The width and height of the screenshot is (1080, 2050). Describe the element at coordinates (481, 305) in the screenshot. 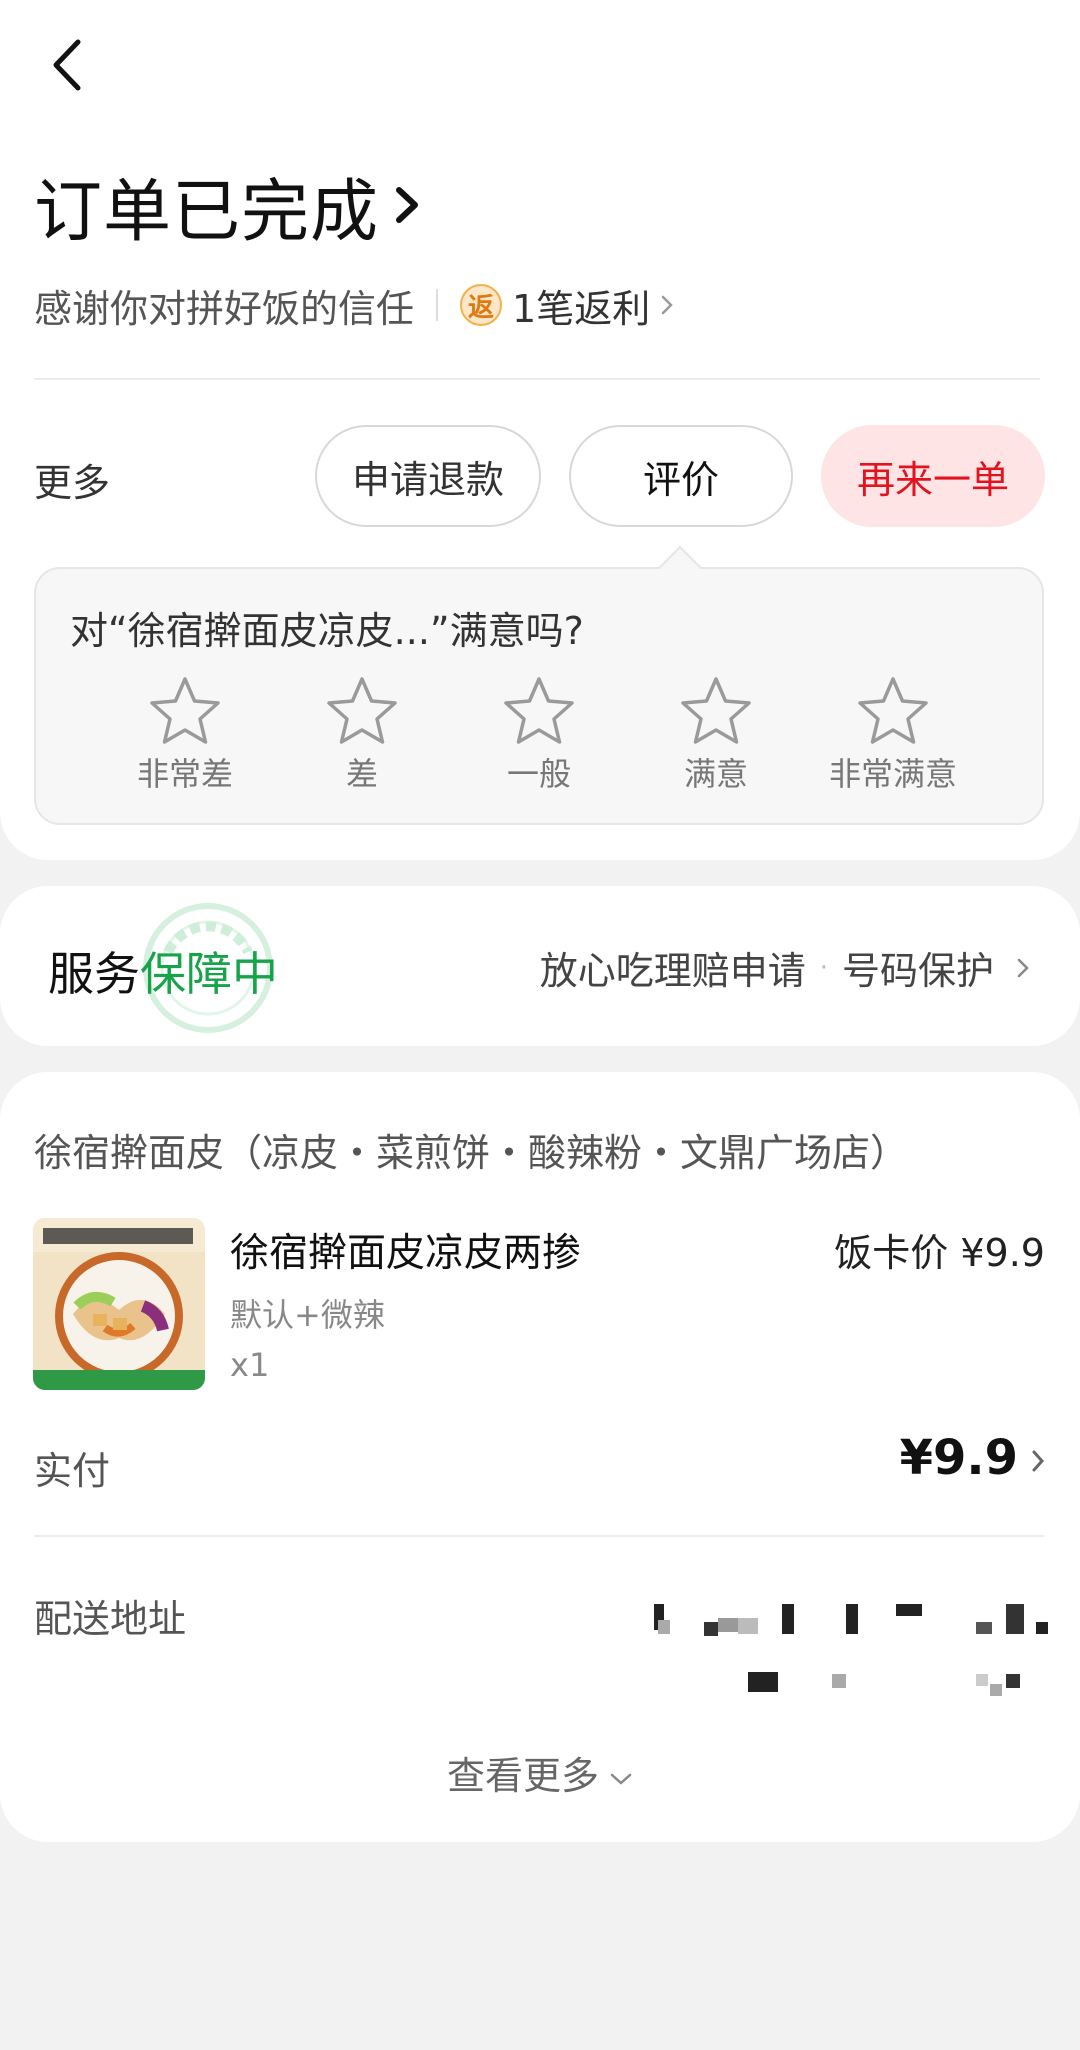

I see `rebate-icon: 返` at that location.